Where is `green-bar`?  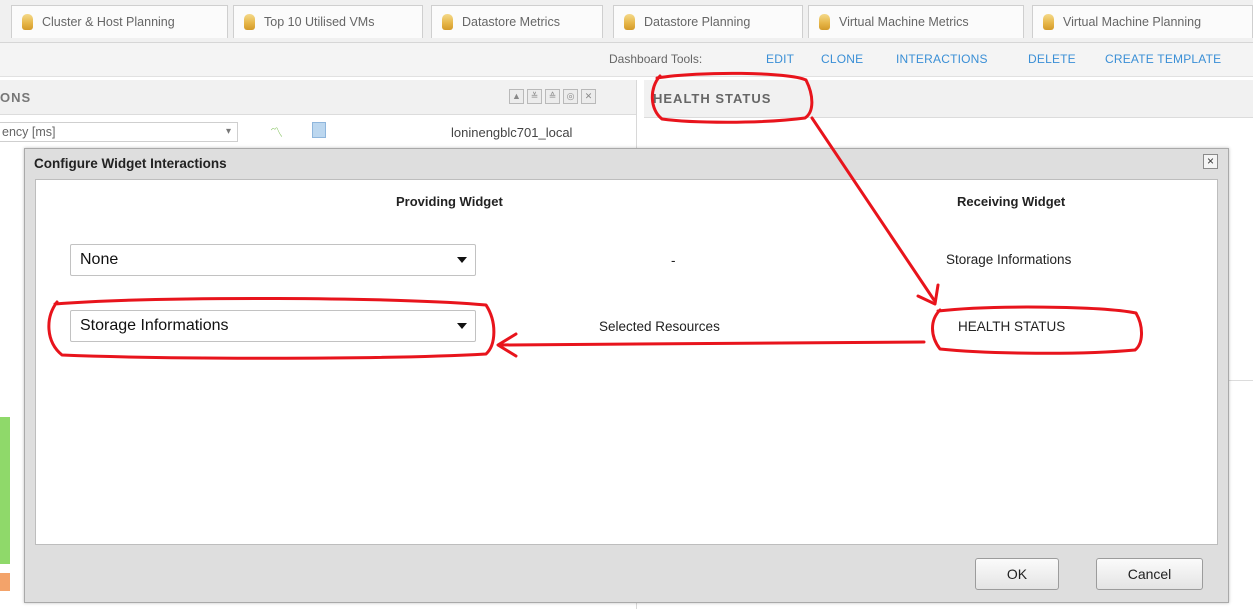 green-bar is located at coordinates (5, 490).